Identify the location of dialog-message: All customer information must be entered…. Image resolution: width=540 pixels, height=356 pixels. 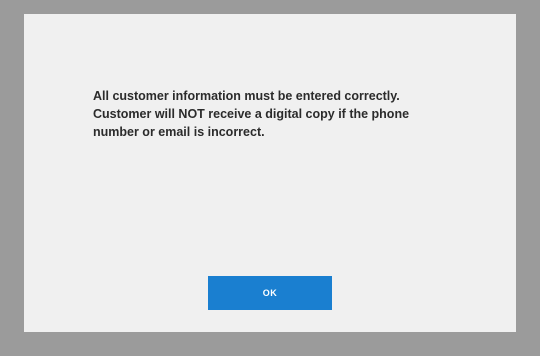
(268, 114).